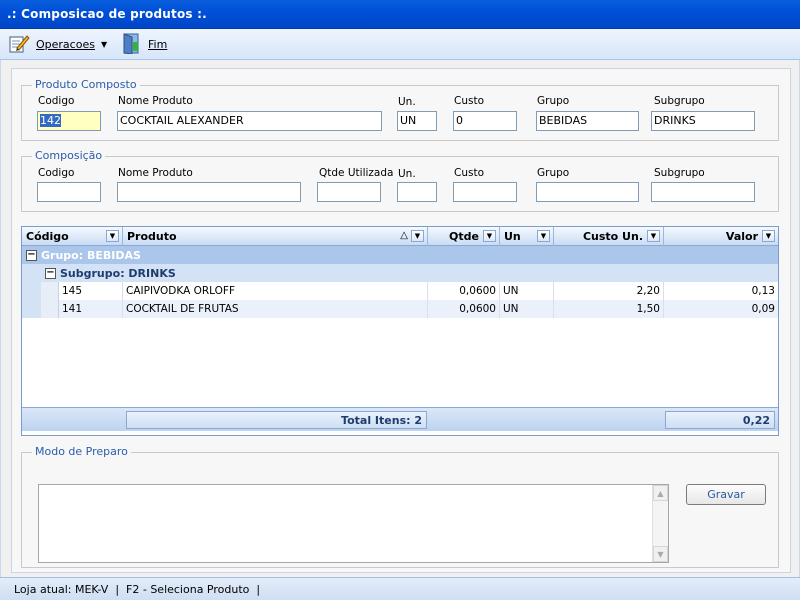  I want to click on un-field: UN, so click(417, 121).